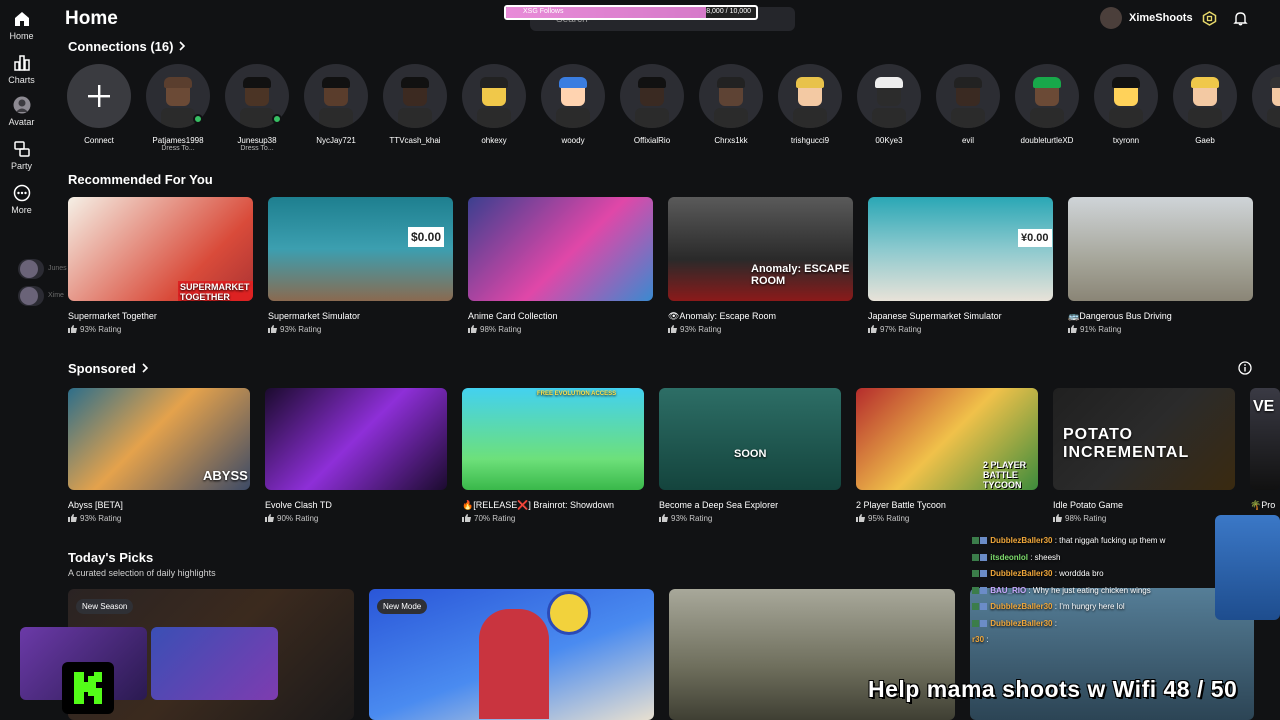  Describe the element at coordinates (652, 104) in the screenshot. I see `connection-item: OffixialRio` at that location.